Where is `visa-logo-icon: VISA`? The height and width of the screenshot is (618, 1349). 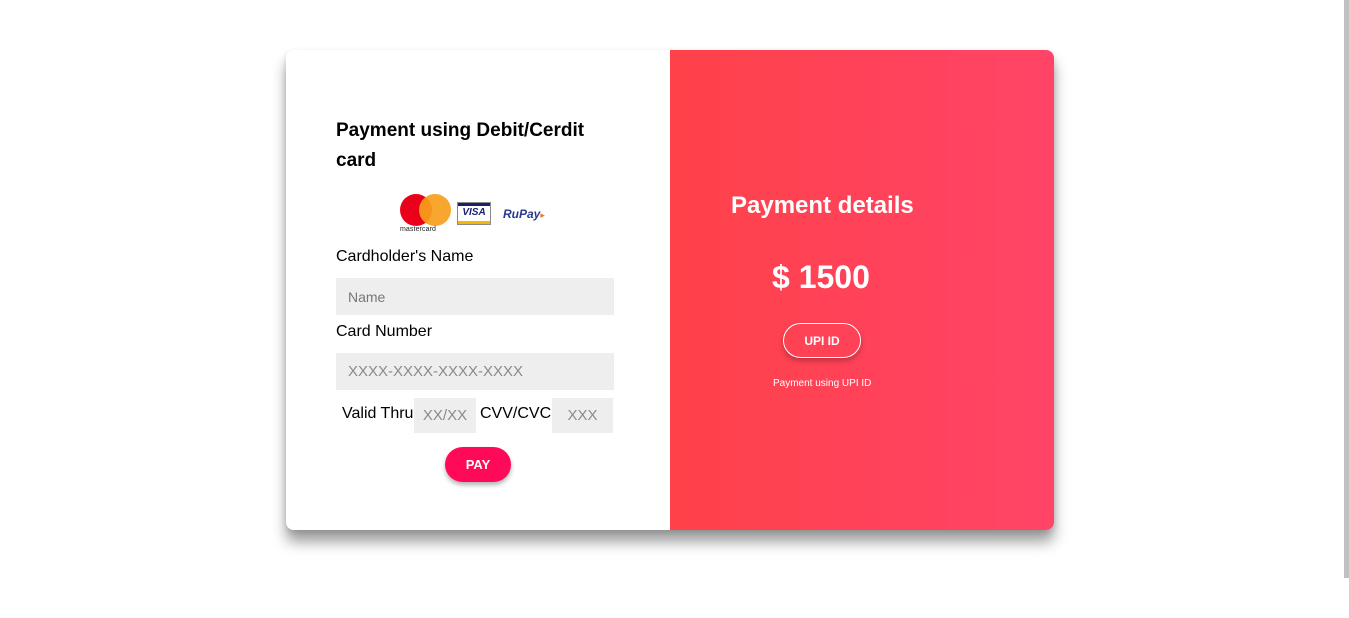 visa-logo-icon: VISA is located at coordinates (474, 213).